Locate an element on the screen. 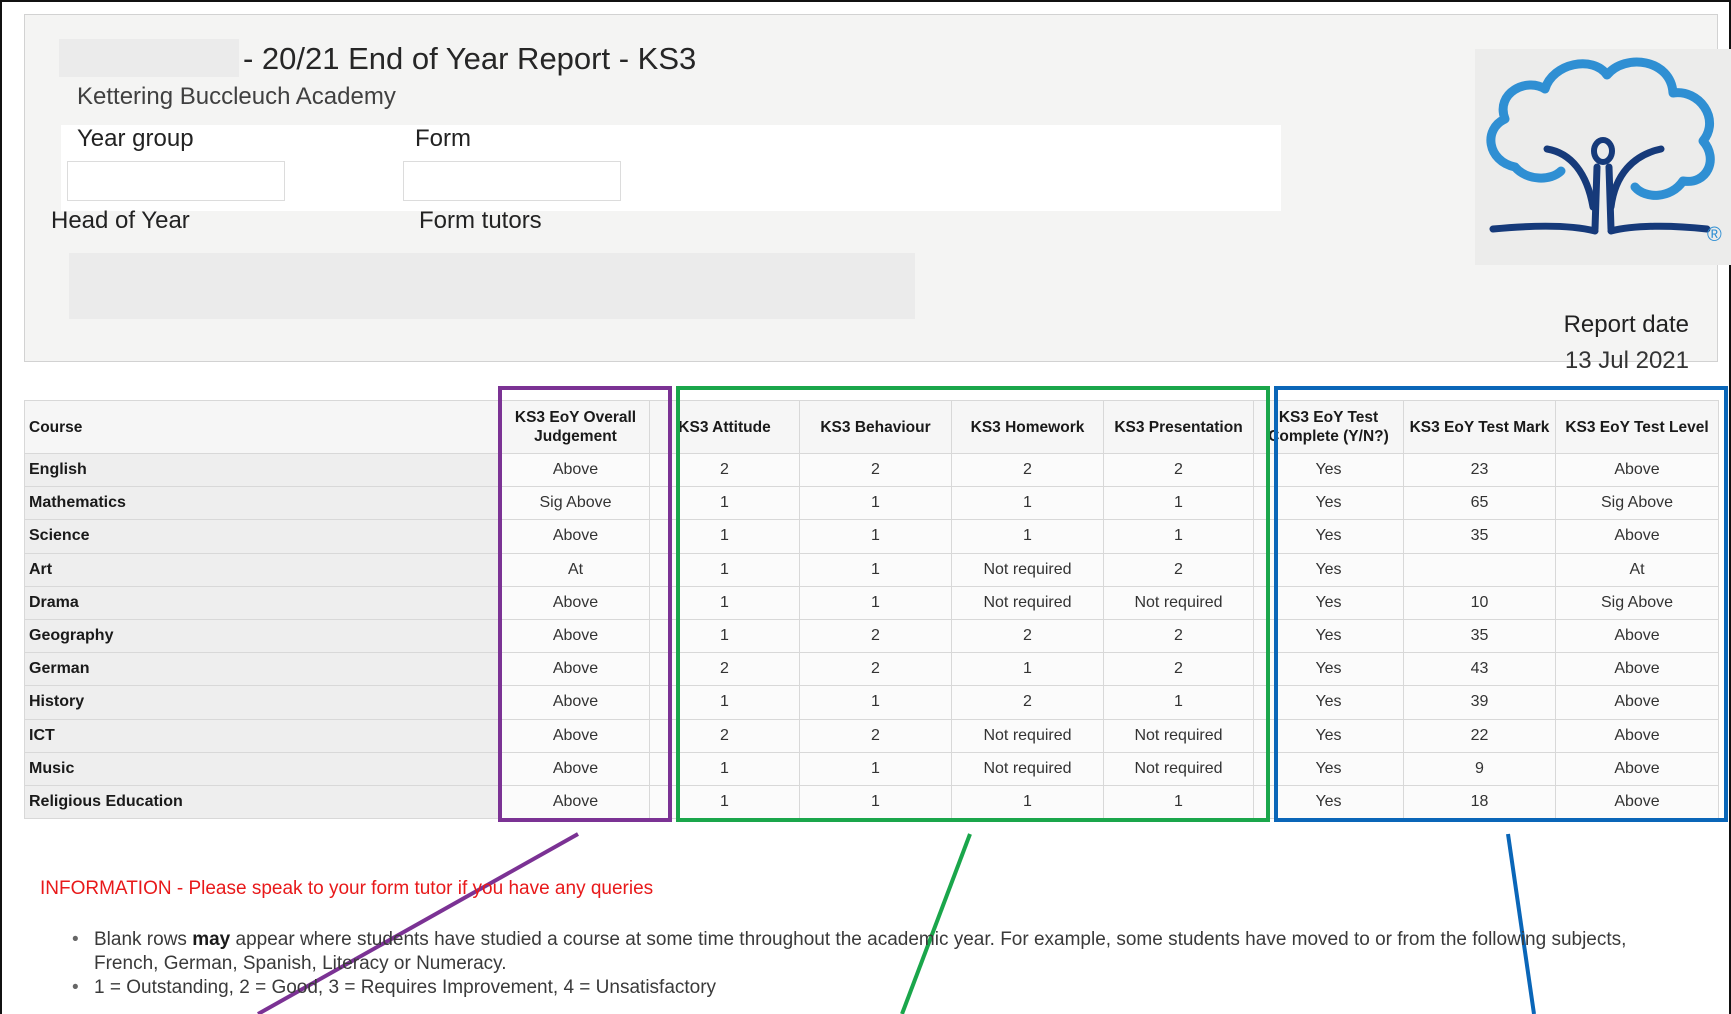 Image resolution: width=1731 pixels, height=1014 pixels. cell-course: History is located at coordinates (263, 702).